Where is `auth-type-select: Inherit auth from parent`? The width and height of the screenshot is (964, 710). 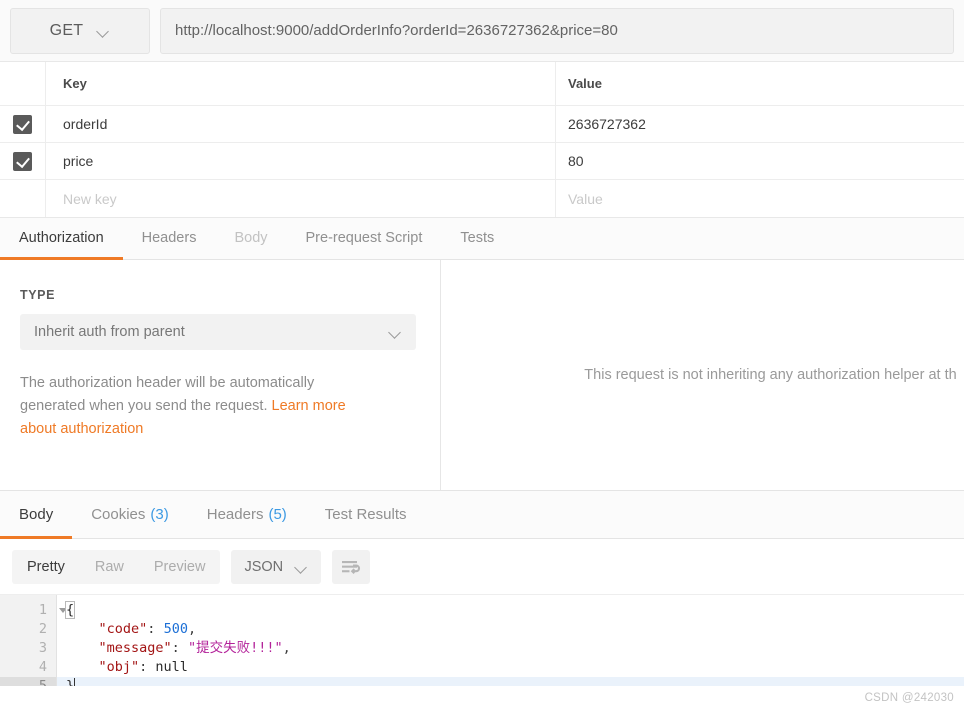
auth-type-select: Inherit auth from parent is located at coordinates (218, 332).